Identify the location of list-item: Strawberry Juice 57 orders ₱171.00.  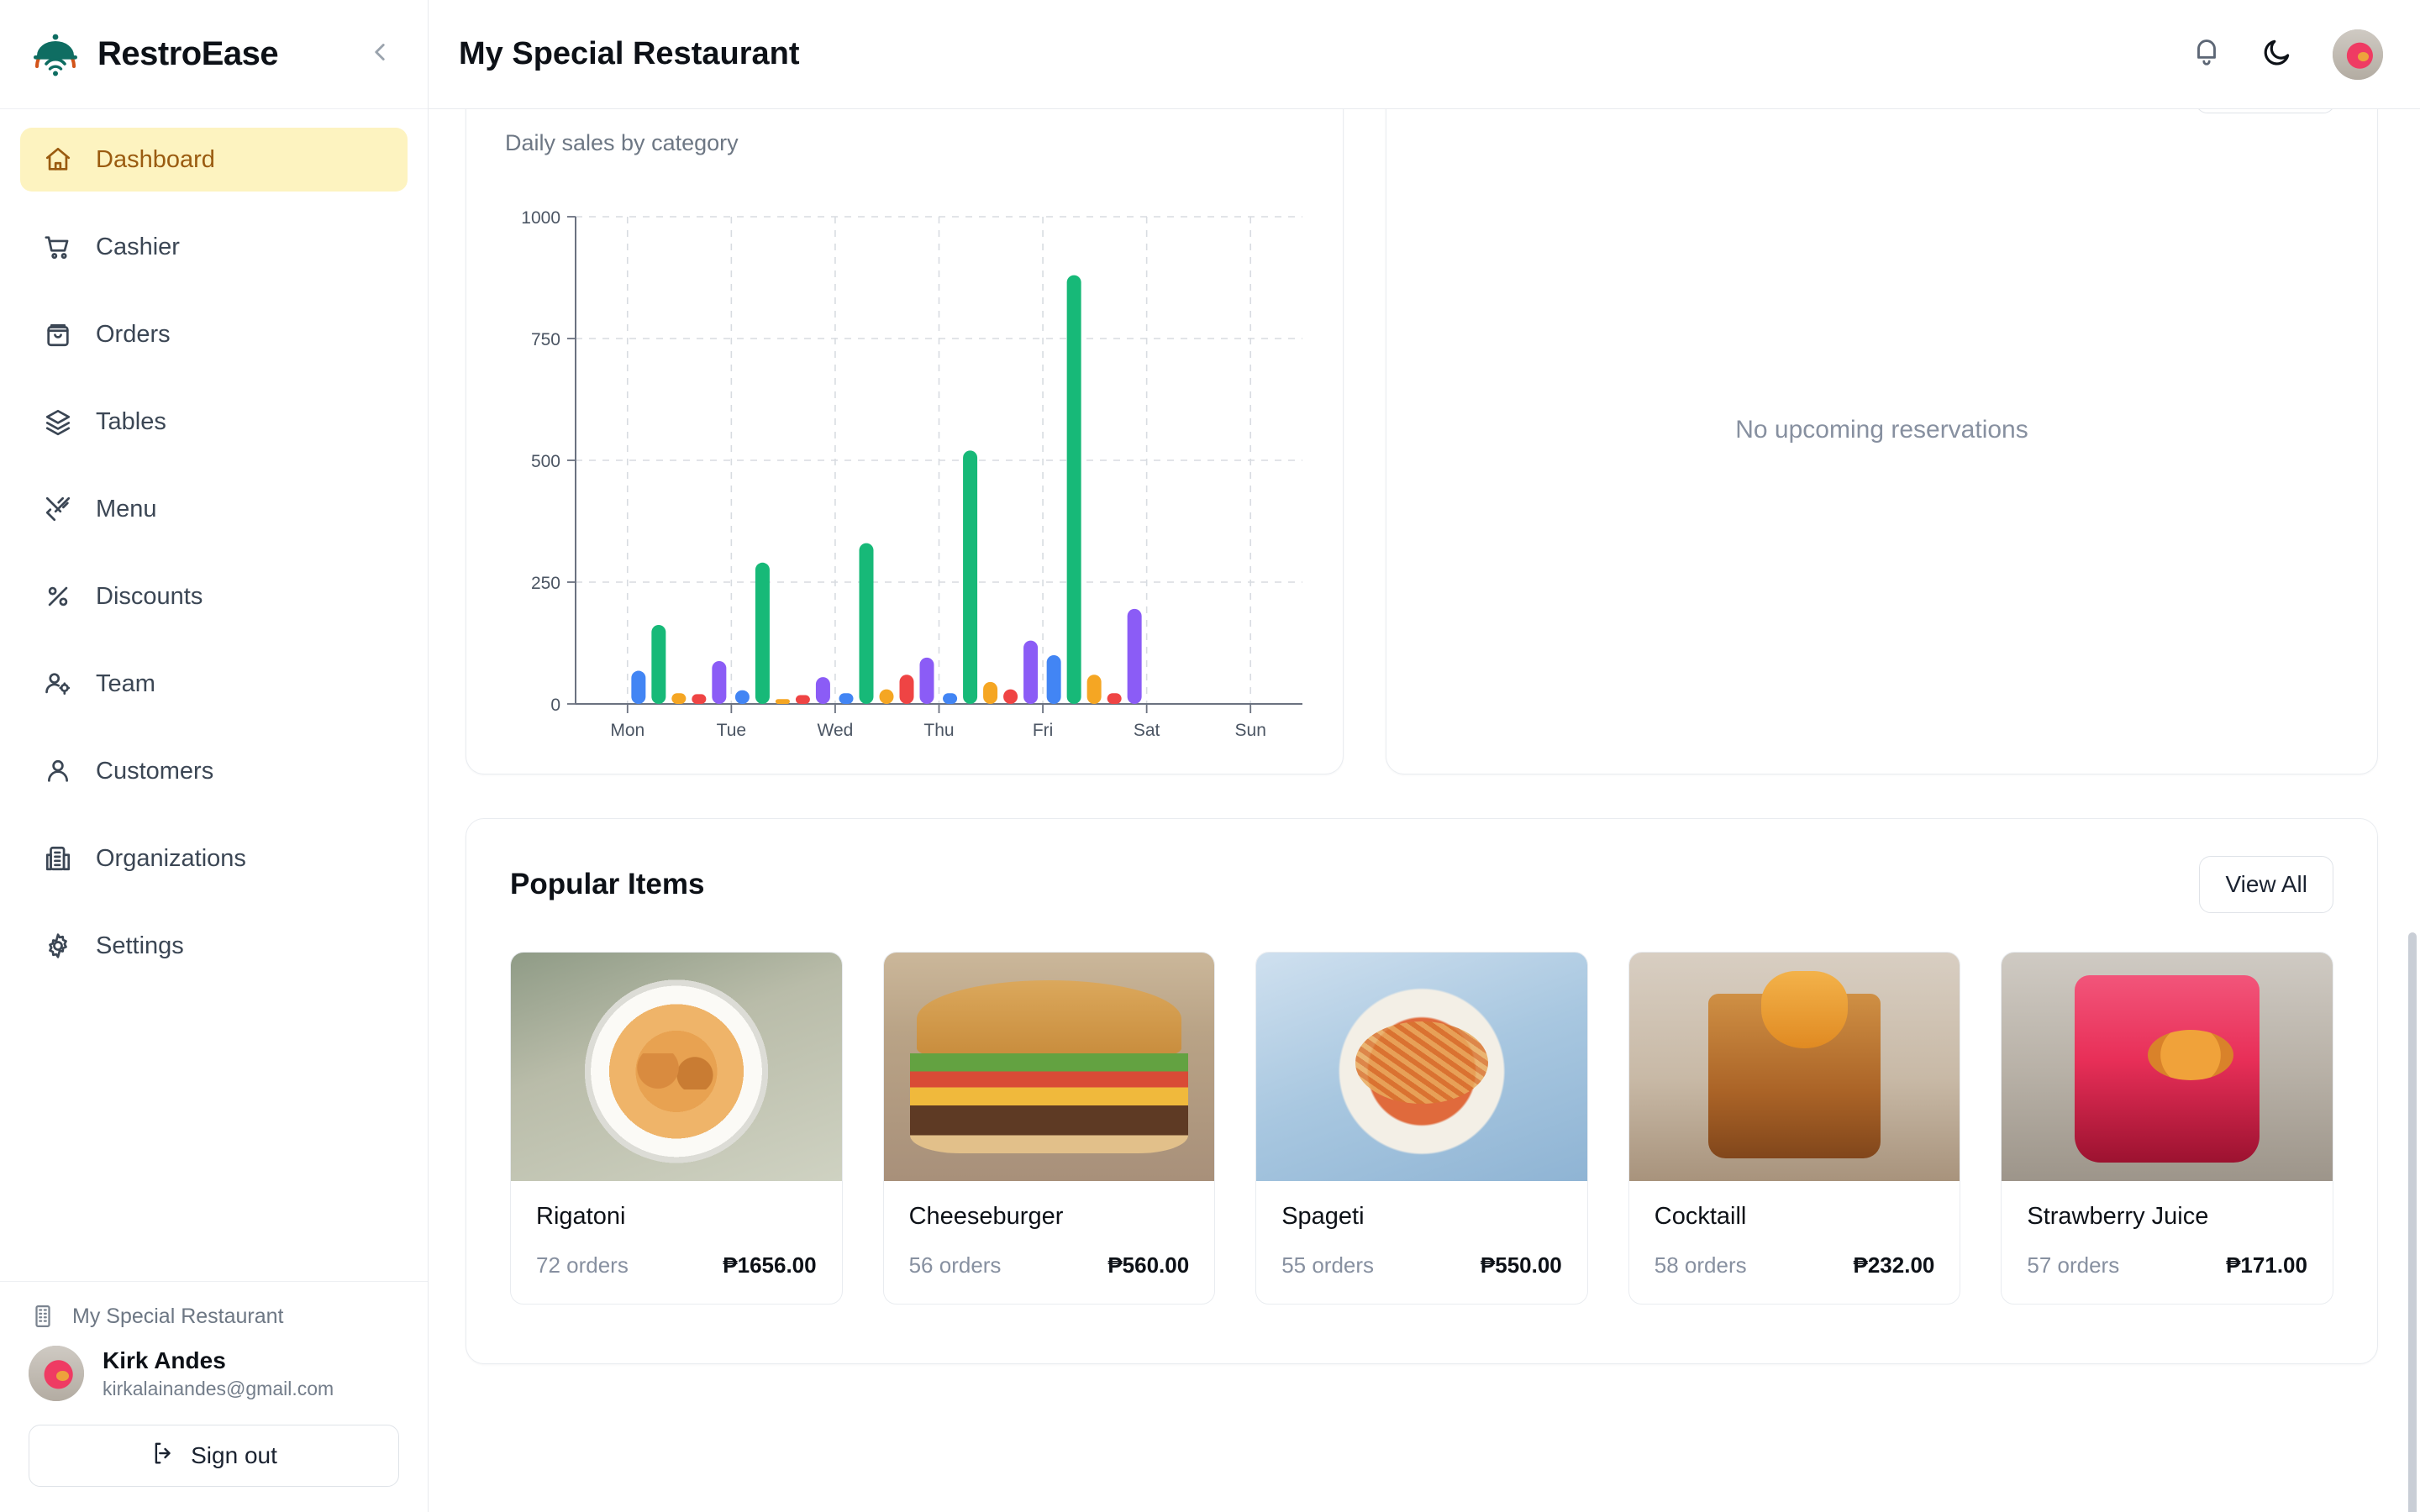
(2167, 1128).